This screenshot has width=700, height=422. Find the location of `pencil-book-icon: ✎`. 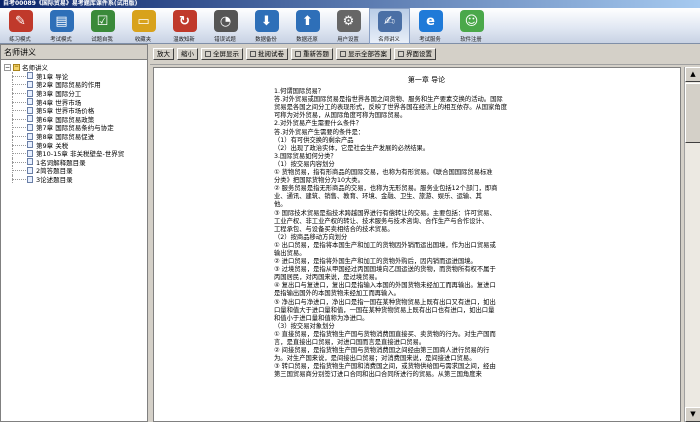

pencil-book-icon: ✎ is located at coordinates (20, 21).